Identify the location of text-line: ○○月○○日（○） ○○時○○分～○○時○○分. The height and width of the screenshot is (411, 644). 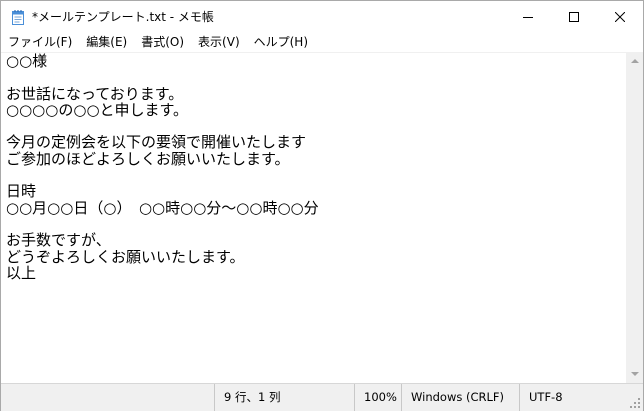
(162, 207).